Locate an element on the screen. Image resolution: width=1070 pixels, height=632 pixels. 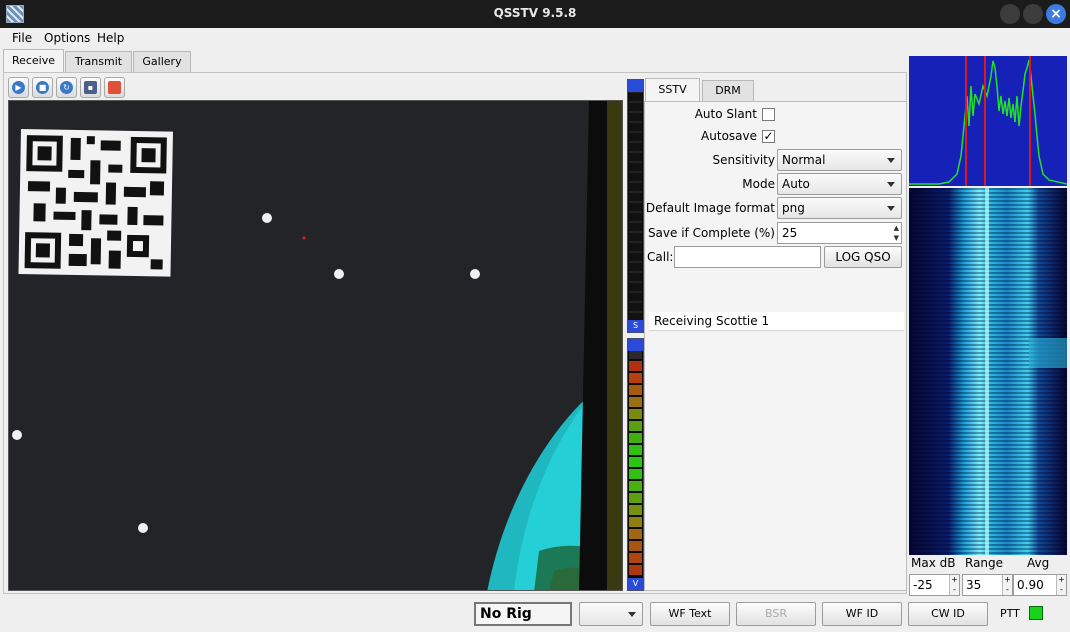
menu-file: File is located at coordinates (22, 38).